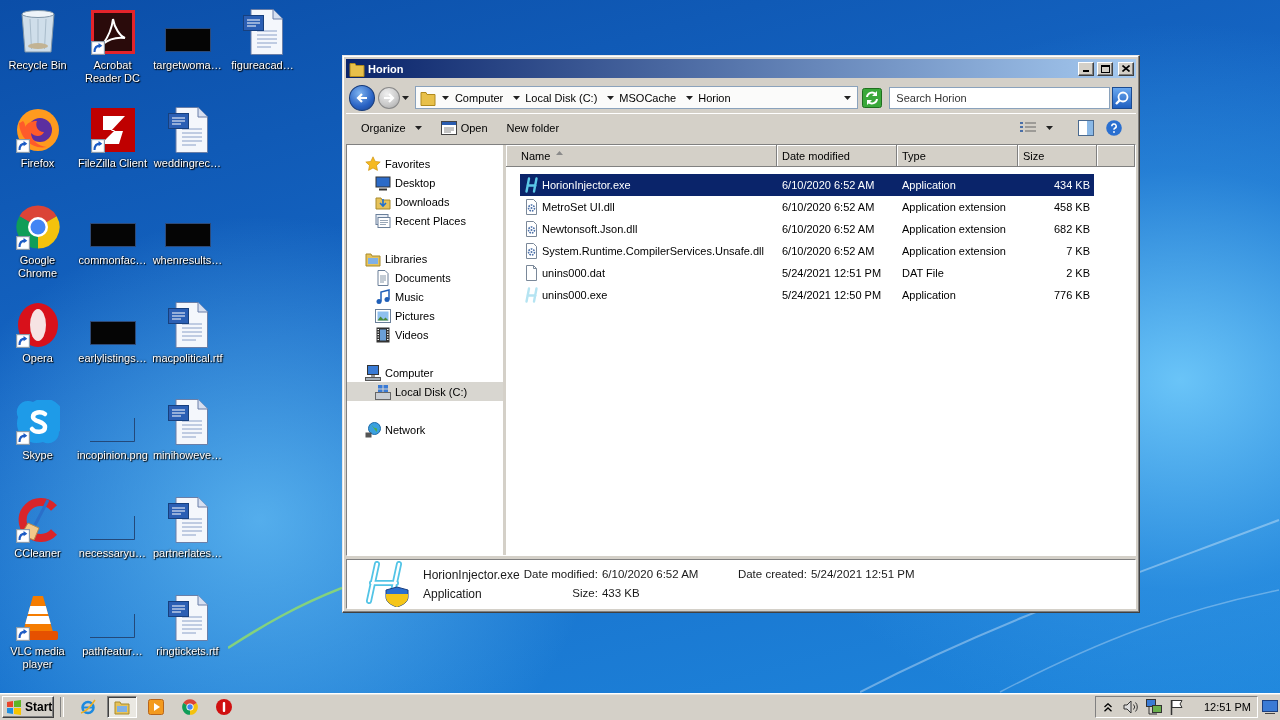  I want to click on star-icon, so click(373, 163).